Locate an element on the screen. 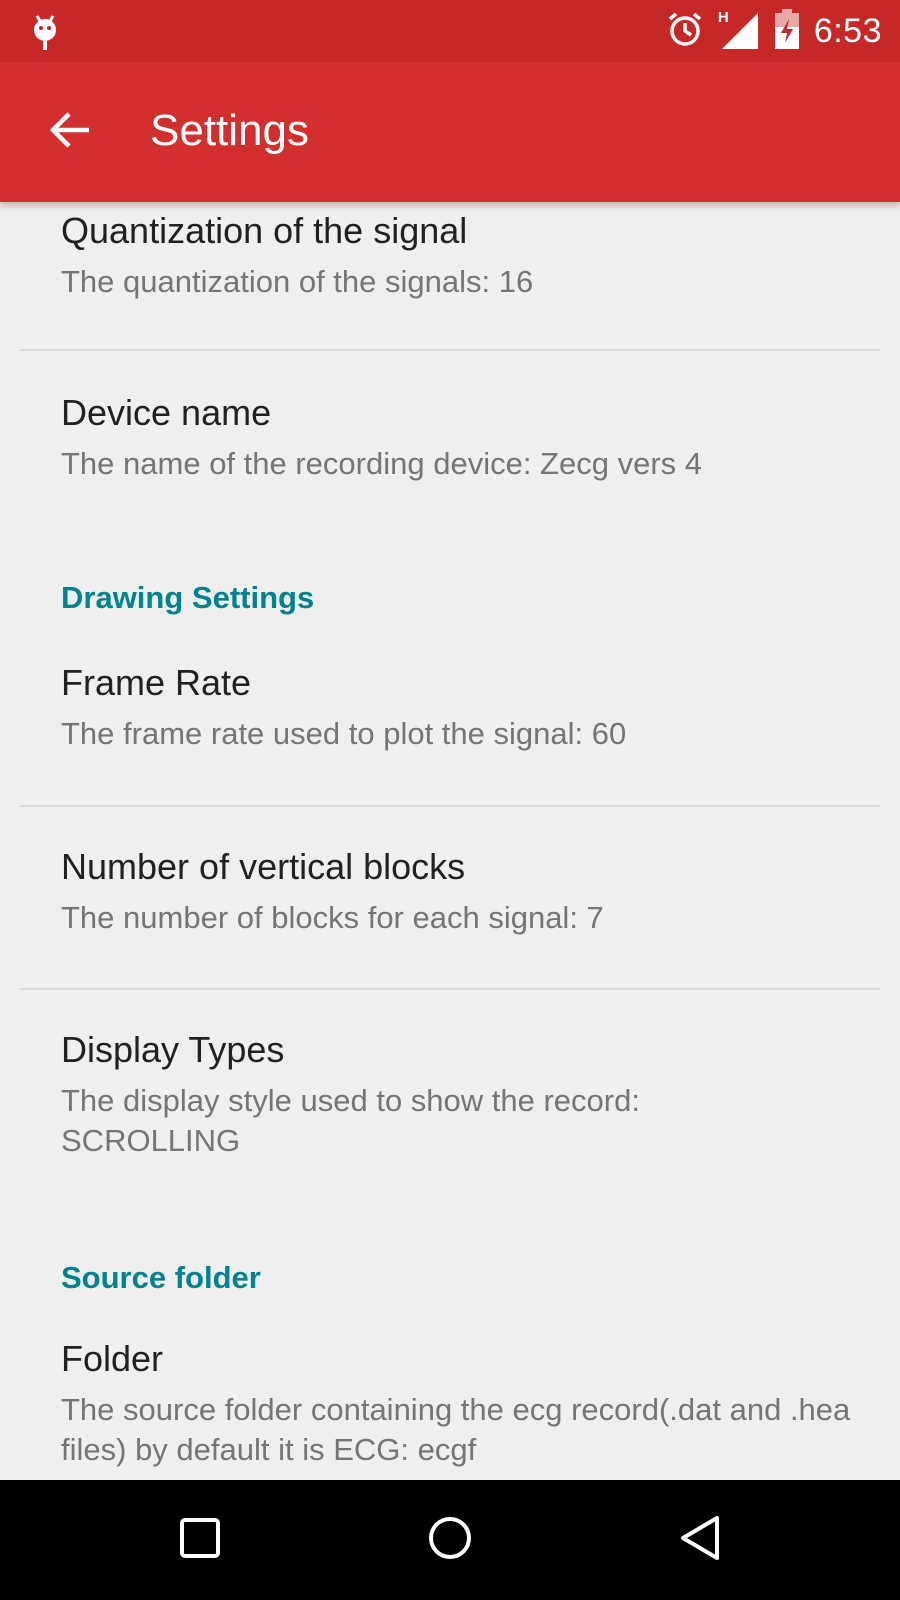  pref-summary: The number of blocks for each signal: 7 is located at coordinates (332, 917).